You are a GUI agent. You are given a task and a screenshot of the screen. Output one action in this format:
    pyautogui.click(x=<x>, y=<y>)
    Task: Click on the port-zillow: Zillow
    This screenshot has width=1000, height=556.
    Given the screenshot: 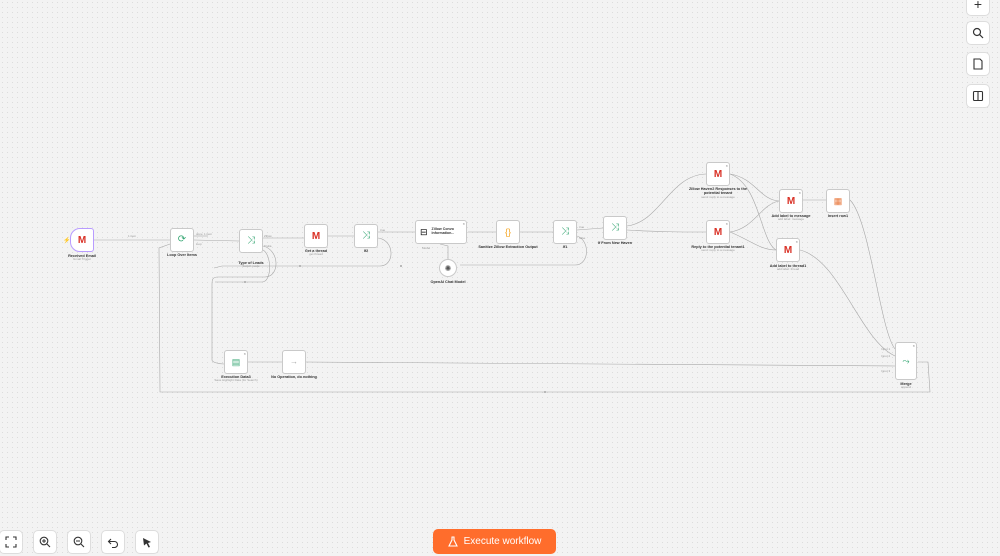 What is the action you would take?
    pyautogui.click(x=268, y=236)
    